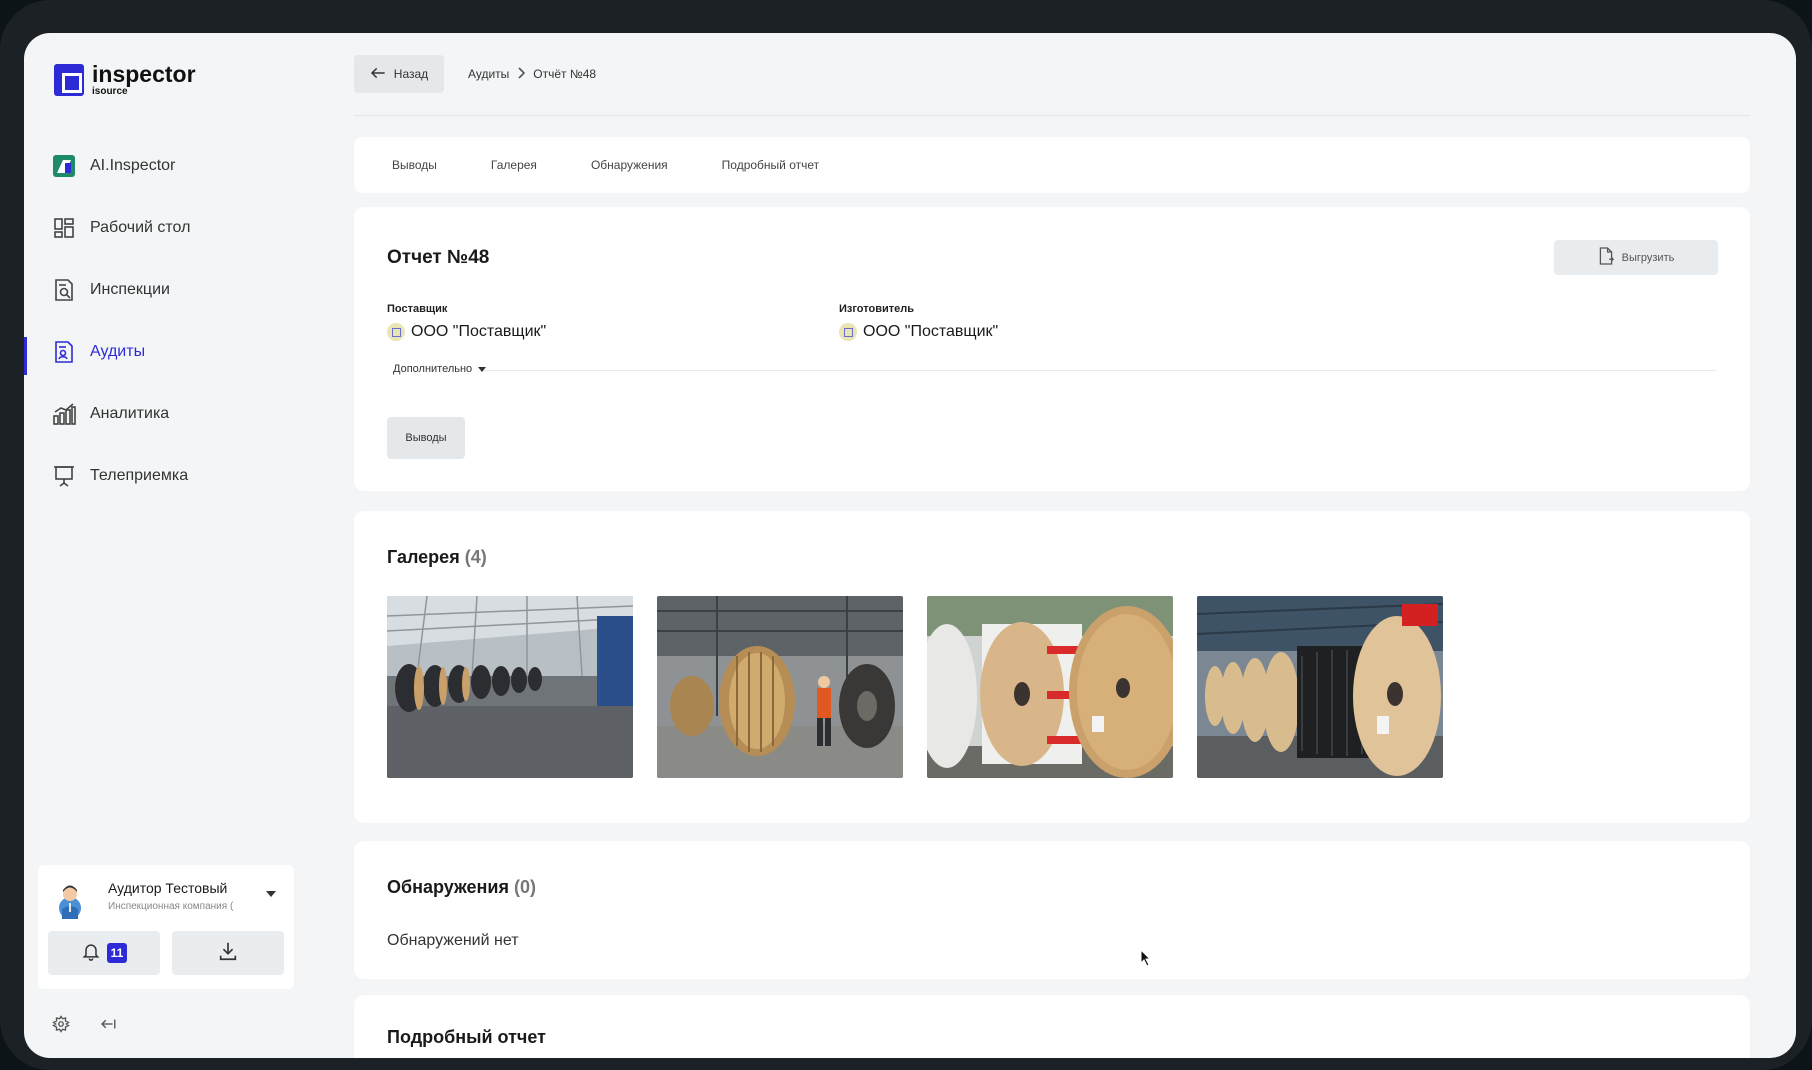 Image resolution: width=1812 pixels, height=1070 pixels. Describe the element at coordinates (70, 899) in the screenshot. I see `avatar` at that location.